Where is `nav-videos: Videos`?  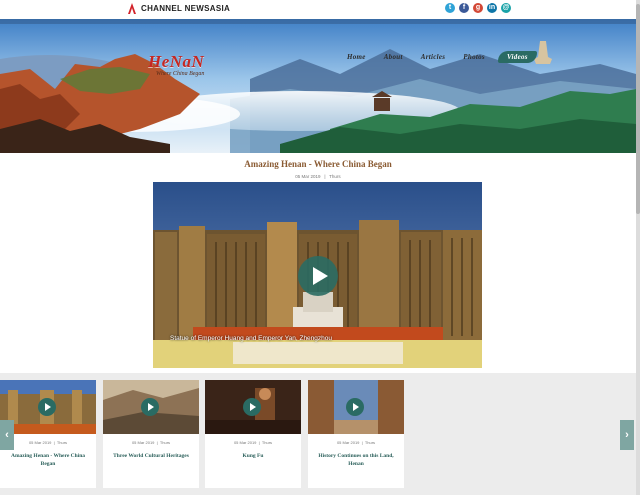
nav-videos: Videos is located at coordinates (517, 57).